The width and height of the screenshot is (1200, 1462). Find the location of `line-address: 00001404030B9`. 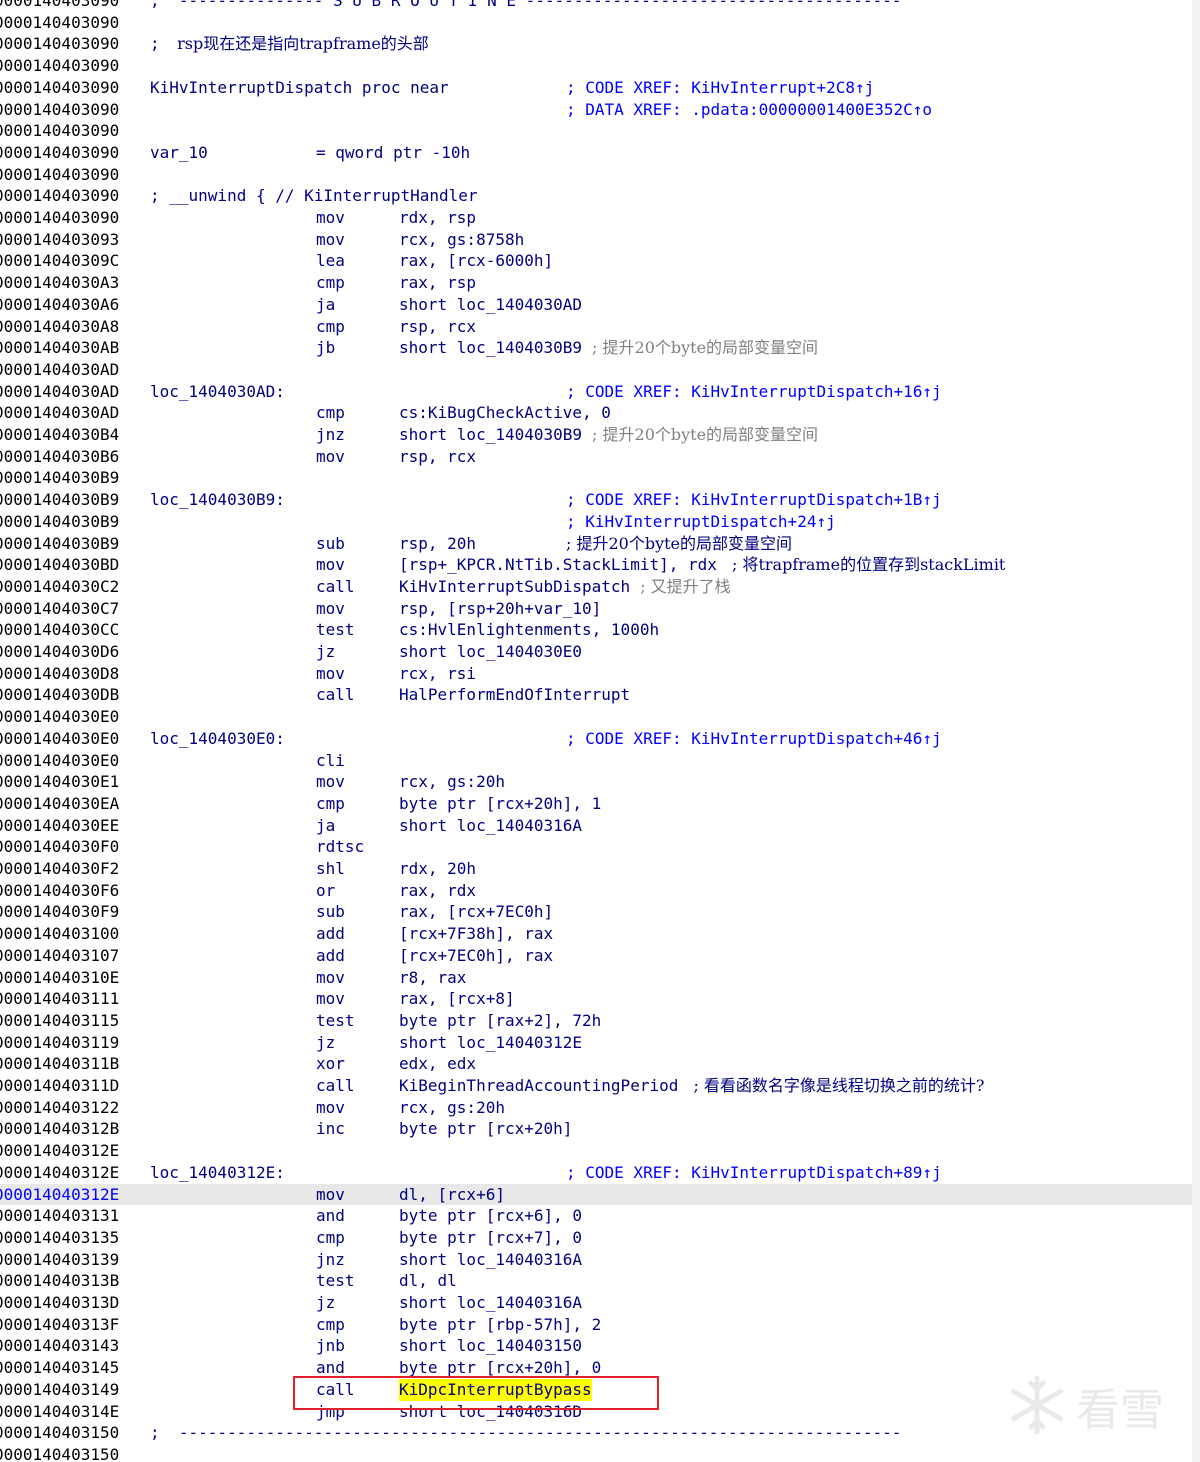

line-address: 00001404030B9 is located at coordinates (60, 543).